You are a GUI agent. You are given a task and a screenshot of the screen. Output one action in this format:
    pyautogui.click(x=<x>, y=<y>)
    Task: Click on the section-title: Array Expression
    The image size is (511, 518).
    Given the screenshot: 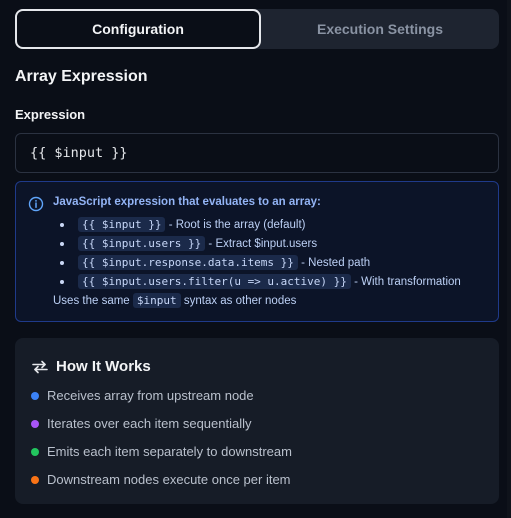 What is the action you would take?
    pyautogui.click(x=81, y=76)
    